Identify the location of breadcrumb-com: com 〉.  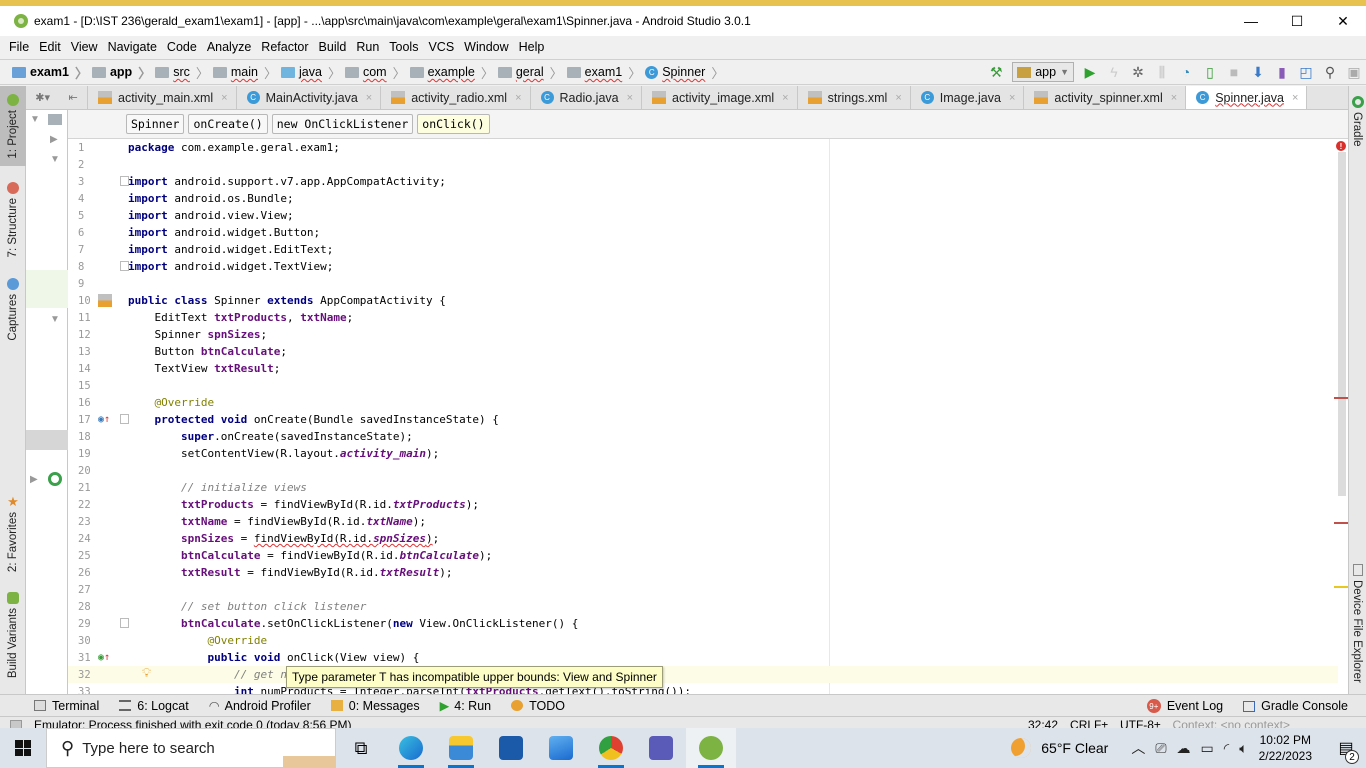
(375, 72).